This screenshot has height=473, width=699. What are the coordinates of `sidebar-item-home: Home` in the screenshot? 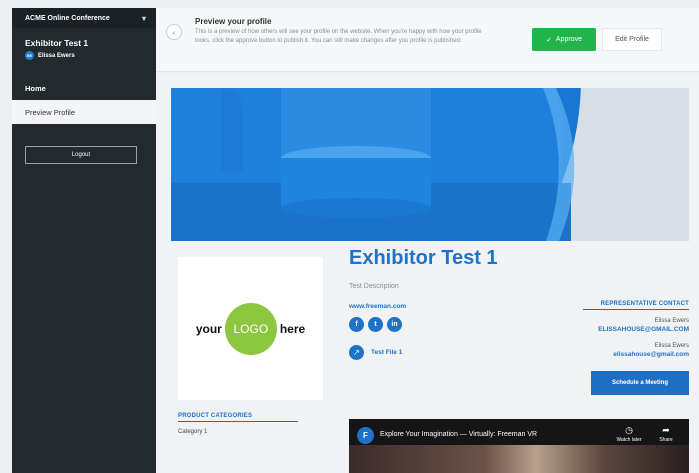 It's located at (84, 88).